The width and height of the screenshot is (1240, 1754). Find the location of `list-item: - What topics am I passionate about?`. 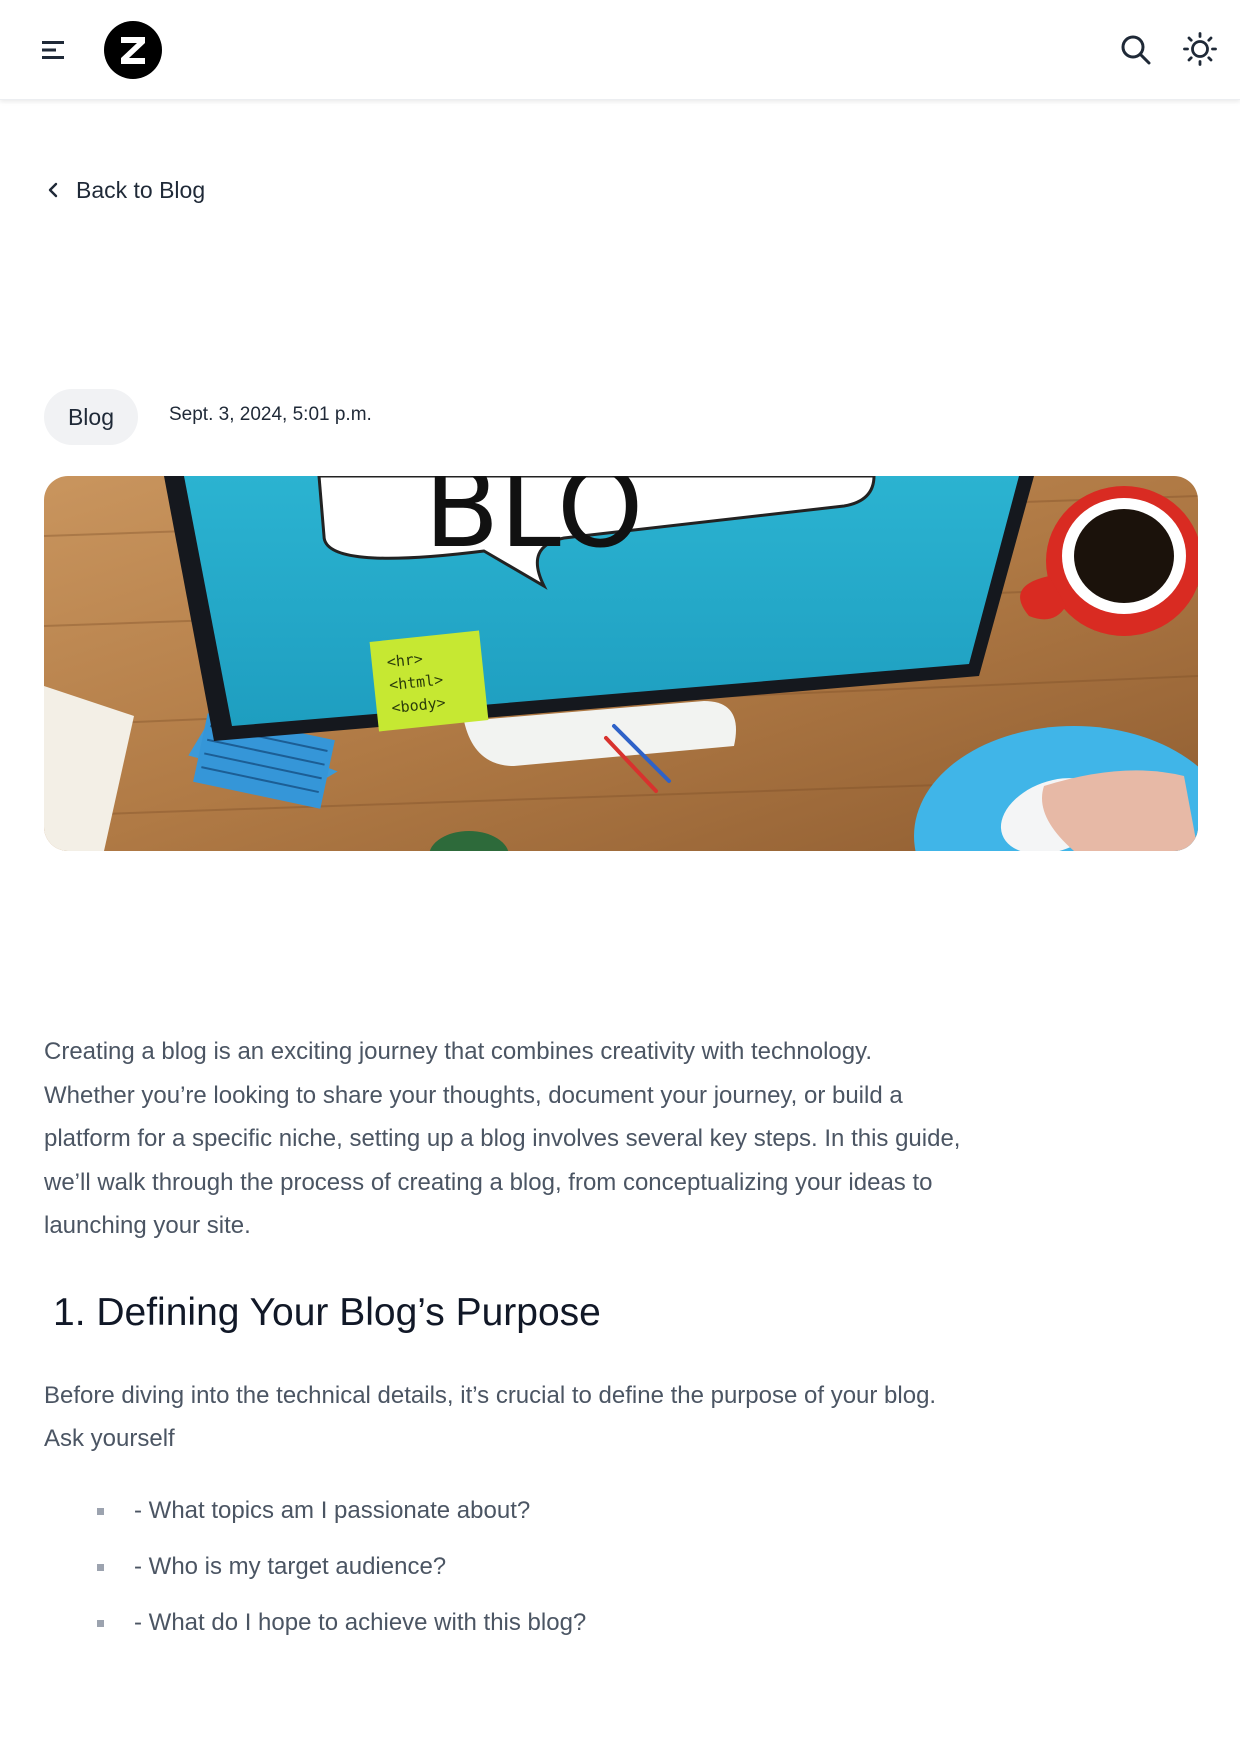

list-item: - What topics am I passionate about? is located at coordinates (530, 1511).